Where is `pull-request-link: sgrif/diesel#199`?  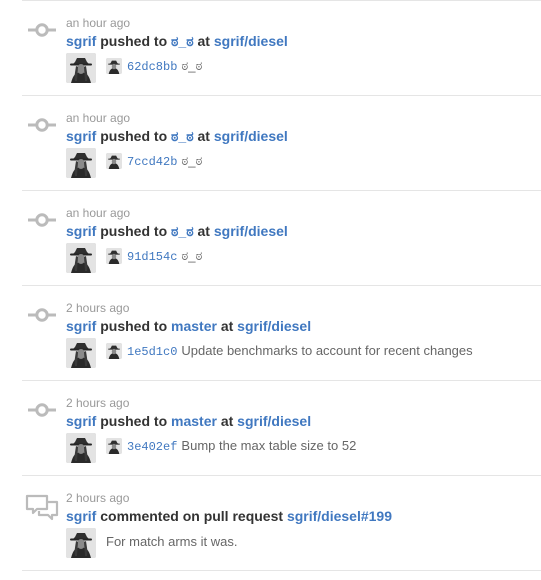
pull-request-link: sgrif/diesel#199 is located at coordinates (339, 516).